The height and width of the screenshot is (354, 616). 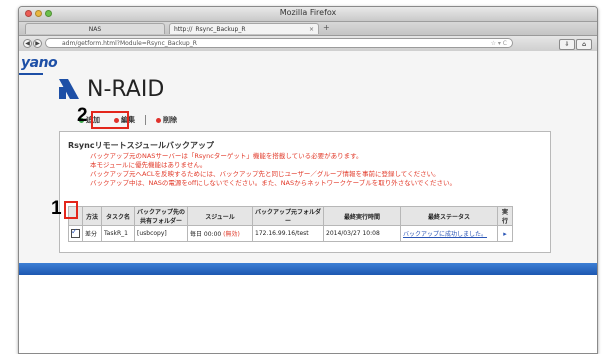 I want to click on row-select-cell, so click(x=75, y=233).